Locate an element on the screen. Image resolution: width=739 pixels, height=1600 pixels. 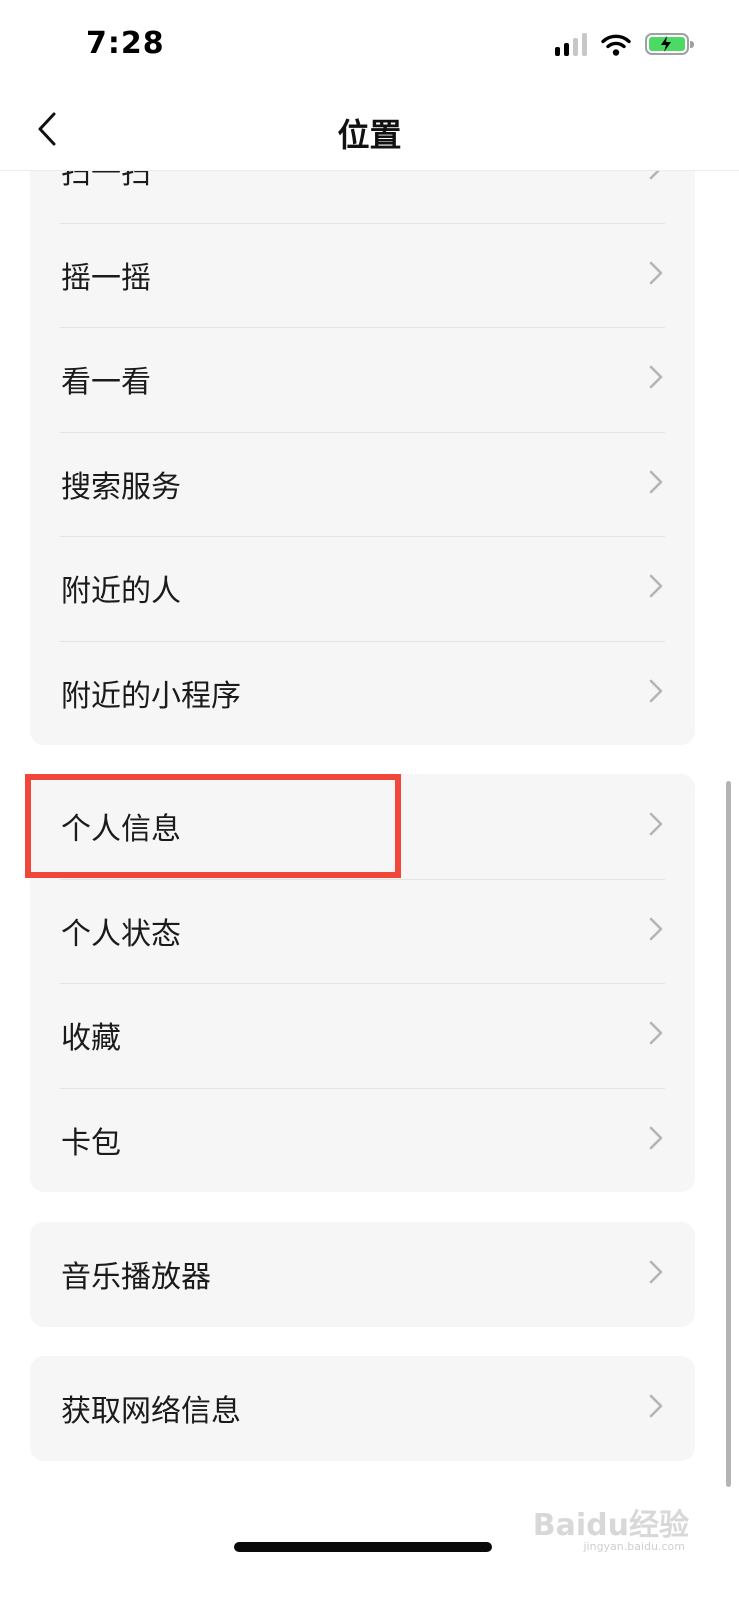
status-time: 7:28 is located at coordinates (125, 43).